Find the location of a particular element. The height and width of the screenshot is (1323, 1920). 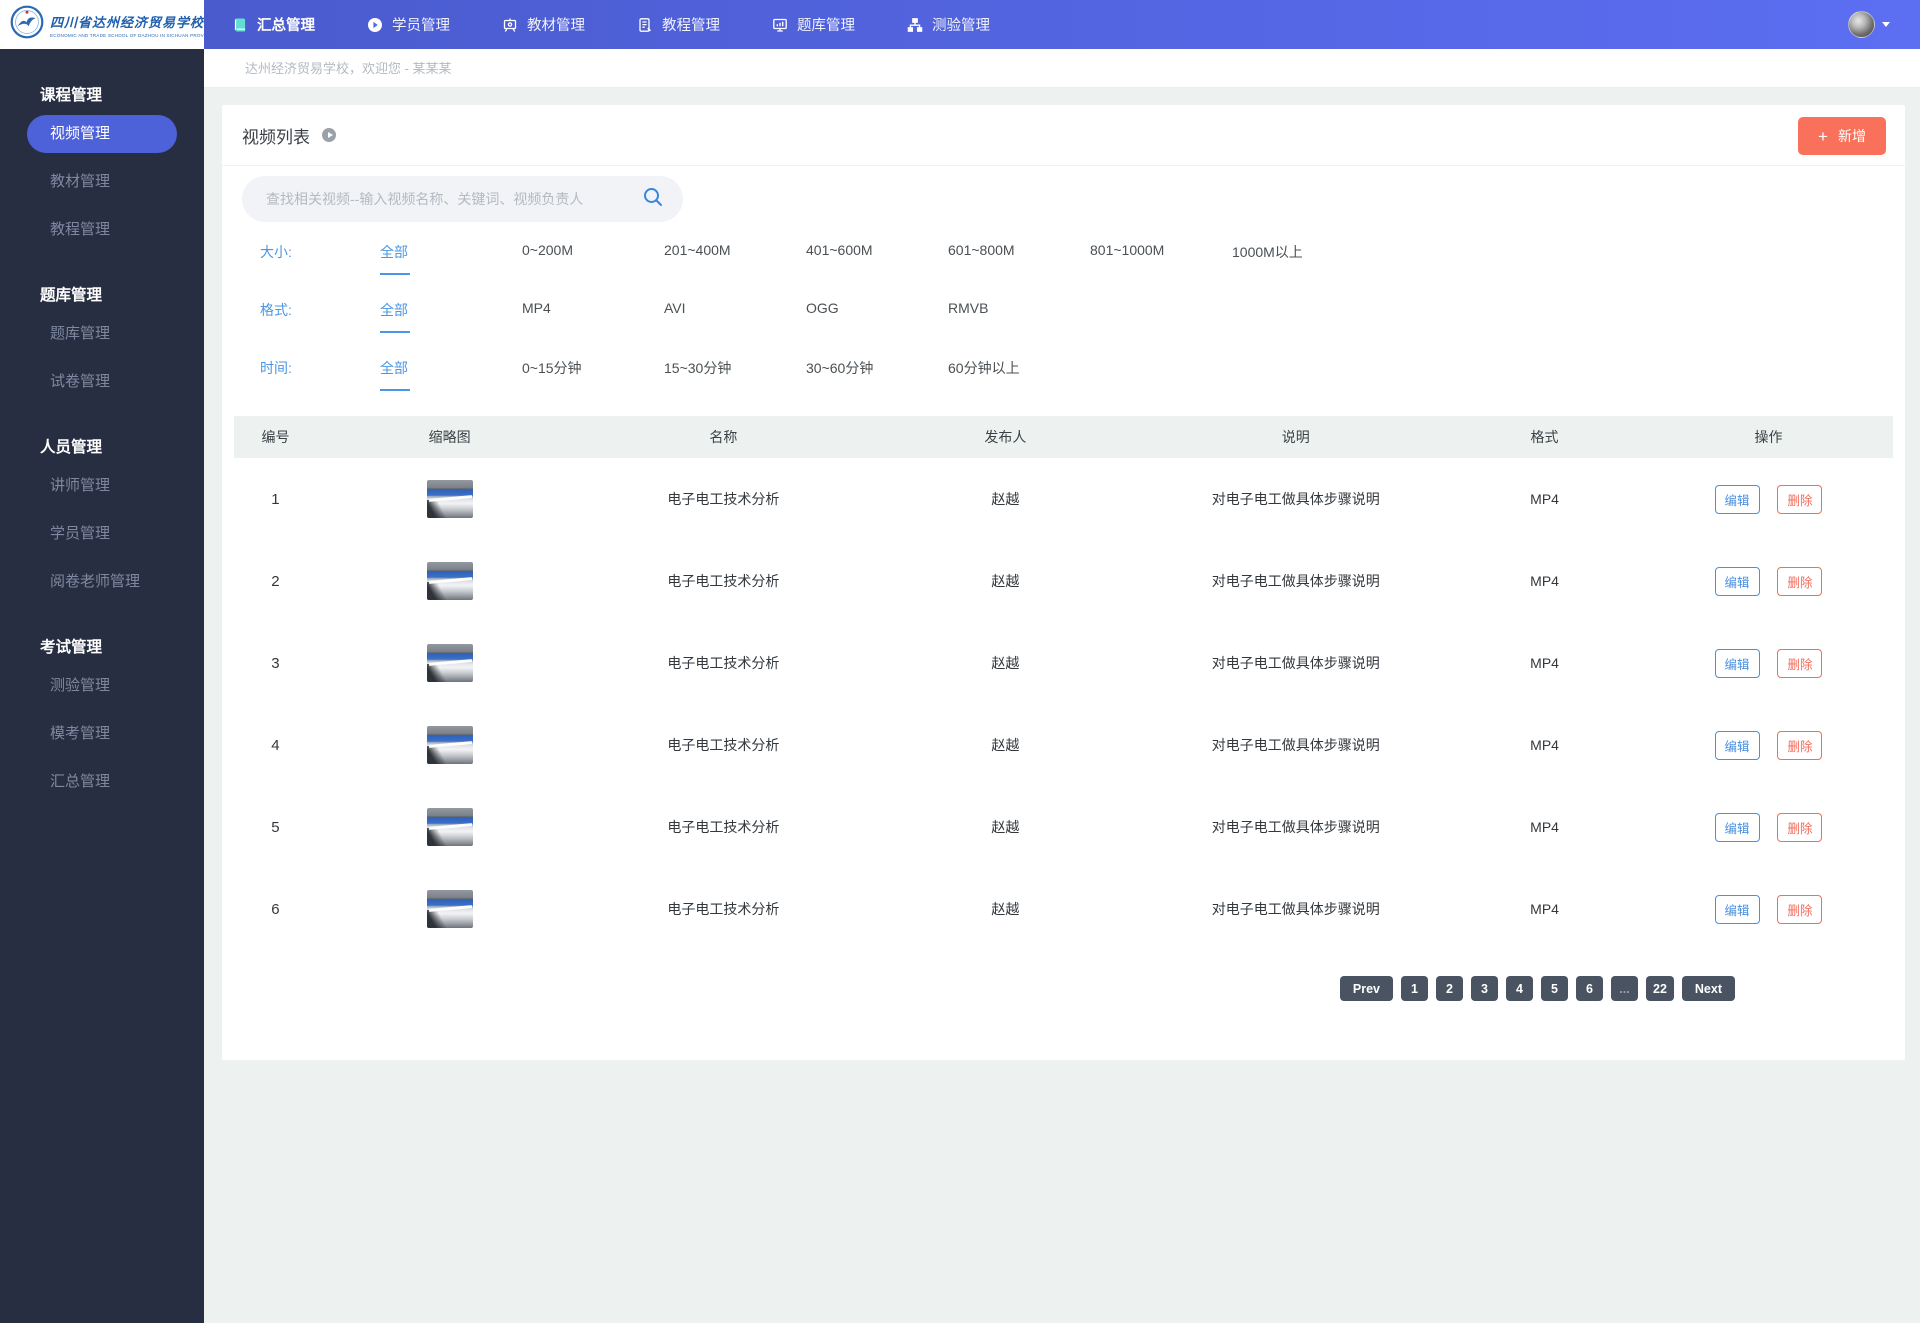

filter-size-option: 201~400M is located at coordinates (735, 250).